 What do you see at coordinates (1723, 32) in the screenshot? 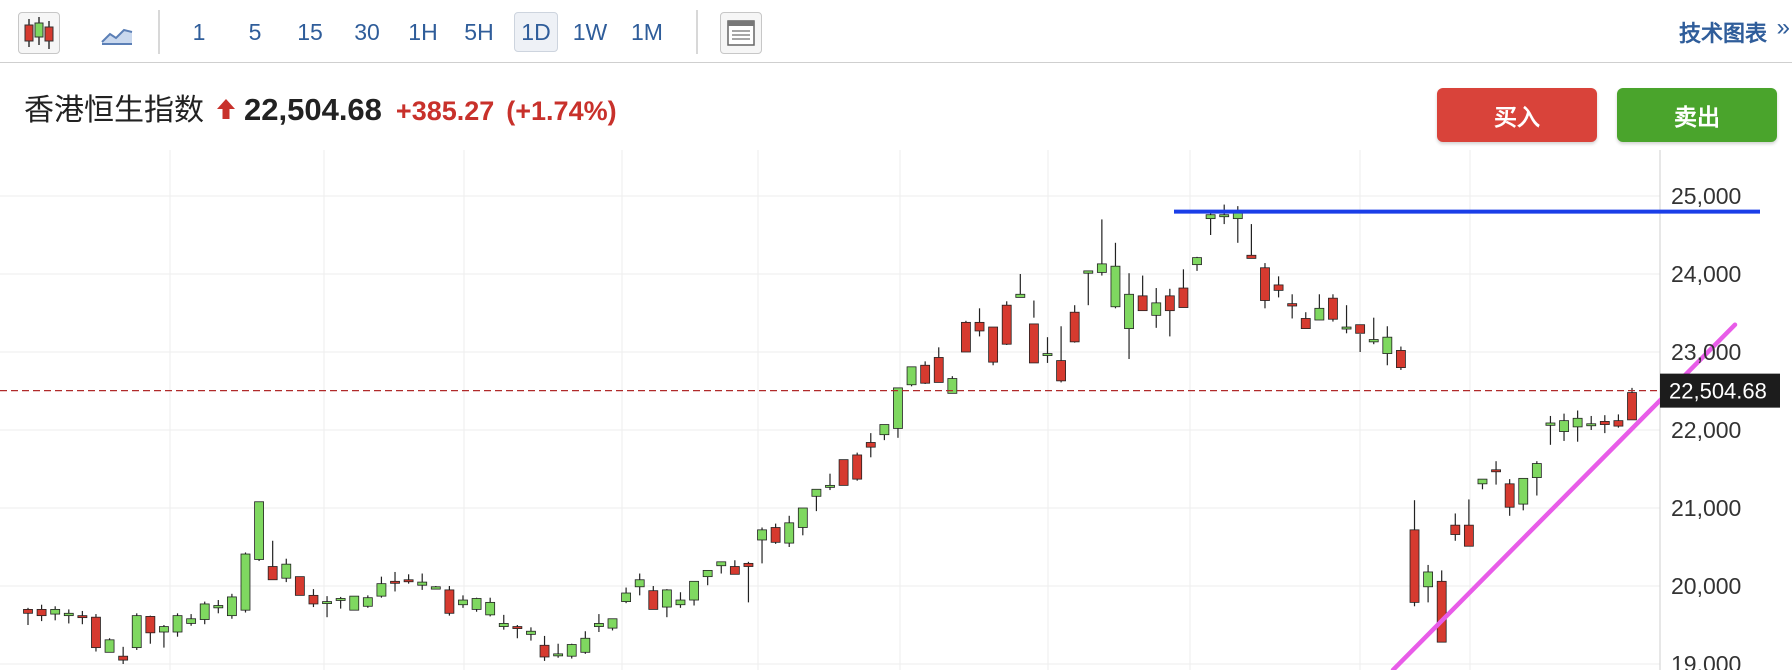
I see `tech-chart-link: 技术图表` at bounding box center [1723, 32].